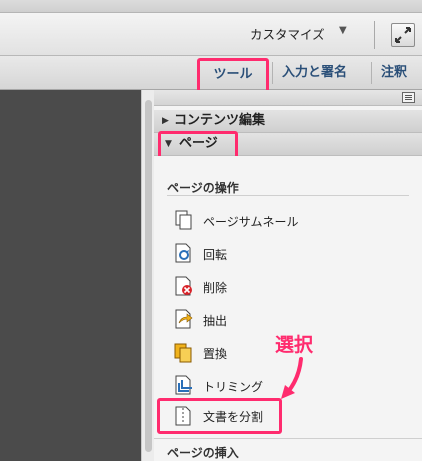 This screenshot has width=422, height=461. Describe the element at coordinates (203, 188) in the screenshot. I see `page-ops-title: ページの操作` at that location.